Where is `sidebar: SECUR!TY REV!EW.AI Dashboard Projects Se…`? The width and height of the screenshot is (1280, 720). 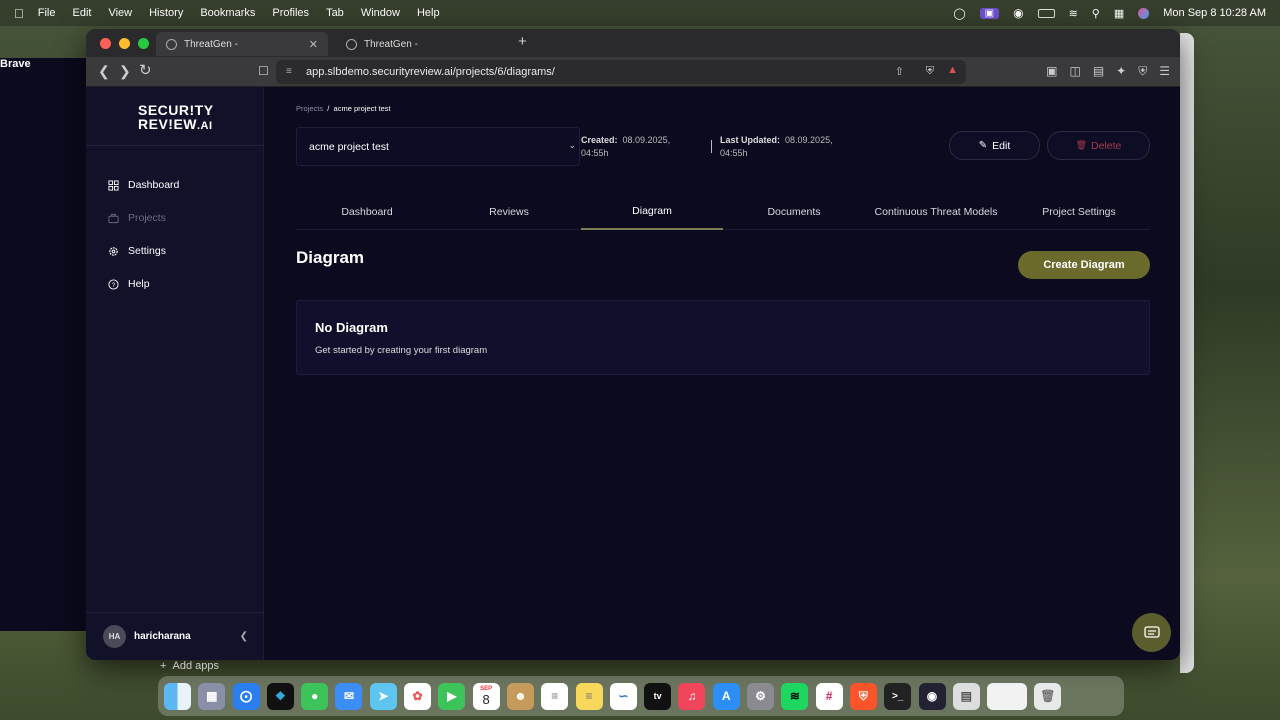 sidebar: SECUR!TY REV!EW.AI Dashboard Projects Se… is located at coordinates (175, 373).